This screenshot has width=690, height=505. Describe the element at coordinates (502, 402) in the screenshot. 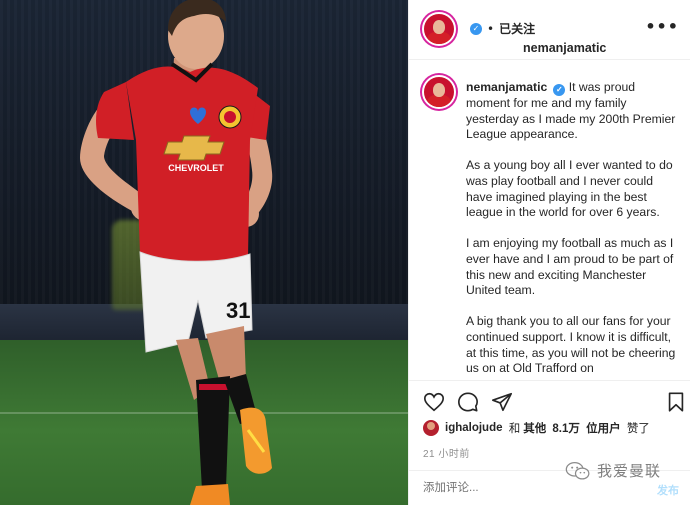

I see `paper-plane-icon` at that location.